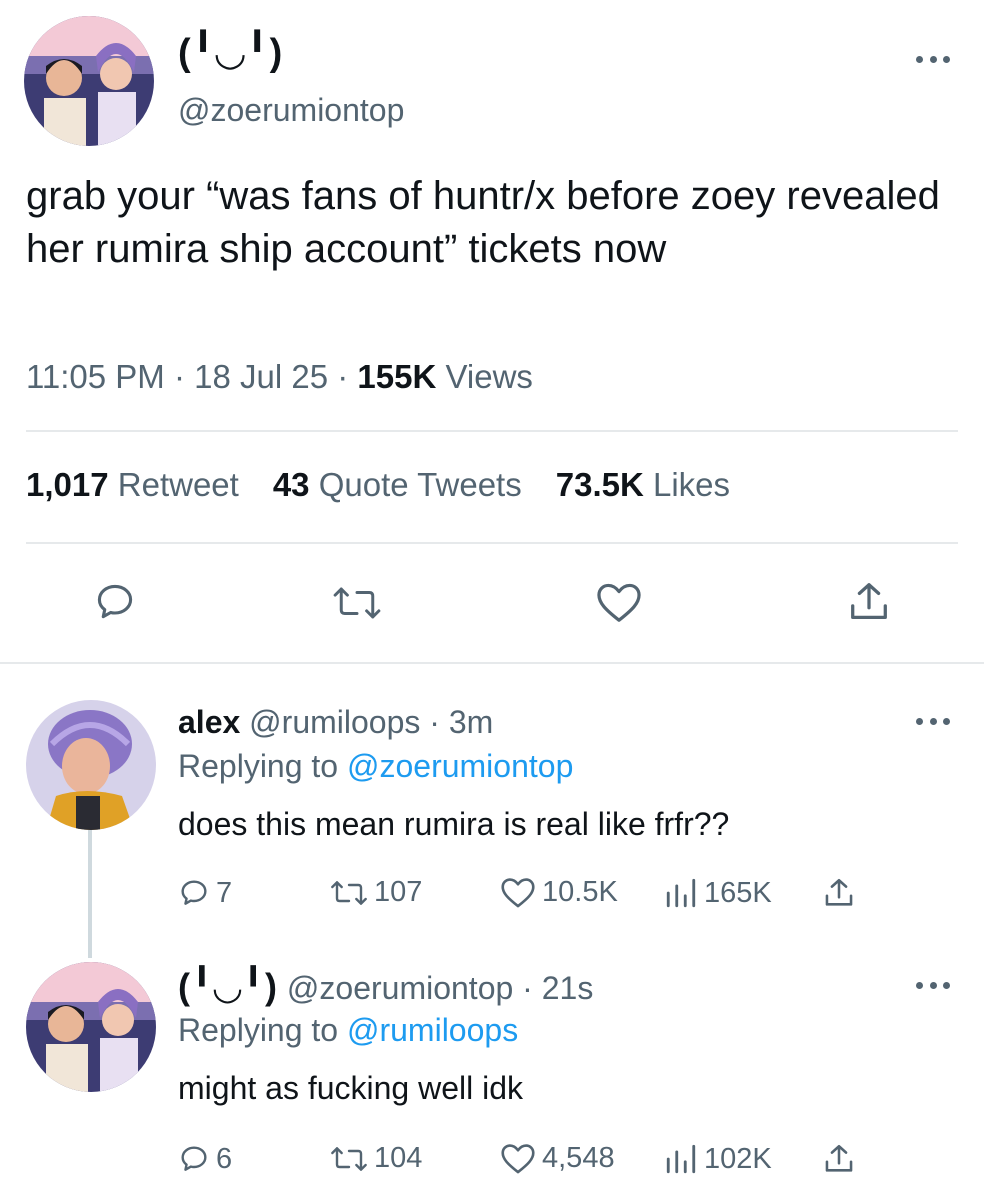  What do you see at coordinates (398, 892) in the screenshot?
I see `retweet-count: 107` at bounding box center [398, 892].